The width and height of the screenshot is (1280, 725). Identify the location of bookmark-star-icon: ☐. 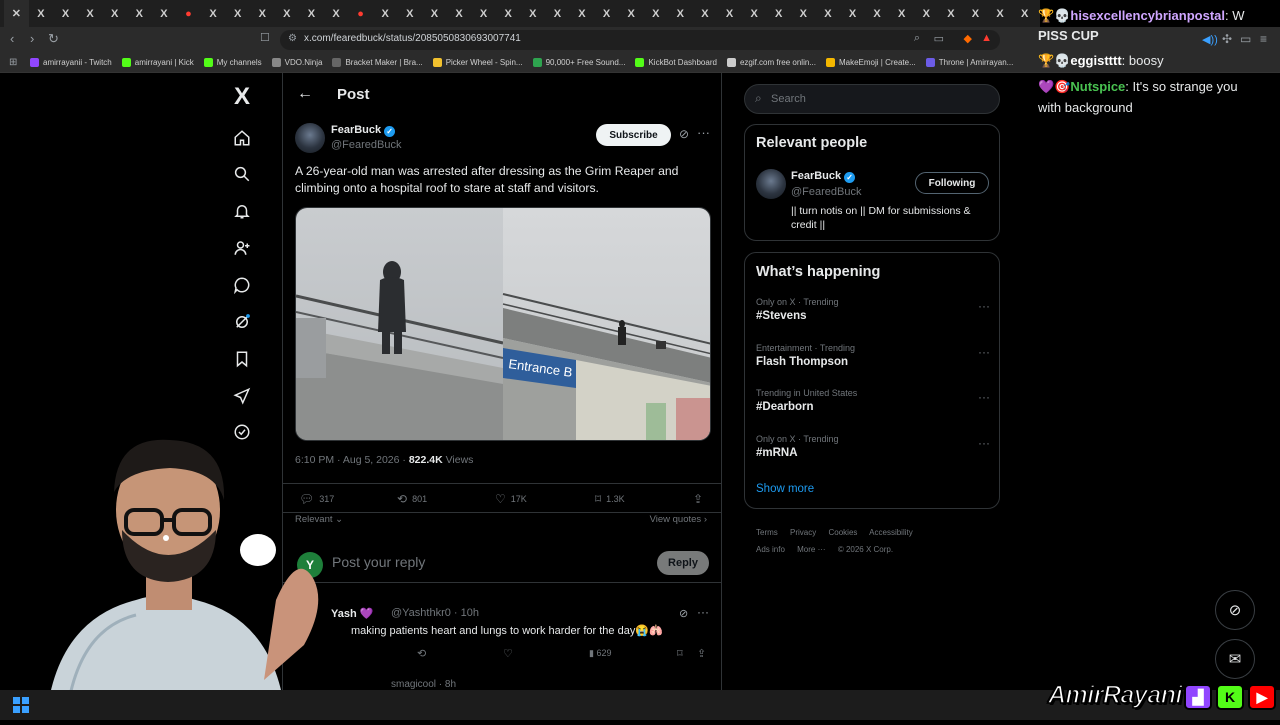
(265, 37).